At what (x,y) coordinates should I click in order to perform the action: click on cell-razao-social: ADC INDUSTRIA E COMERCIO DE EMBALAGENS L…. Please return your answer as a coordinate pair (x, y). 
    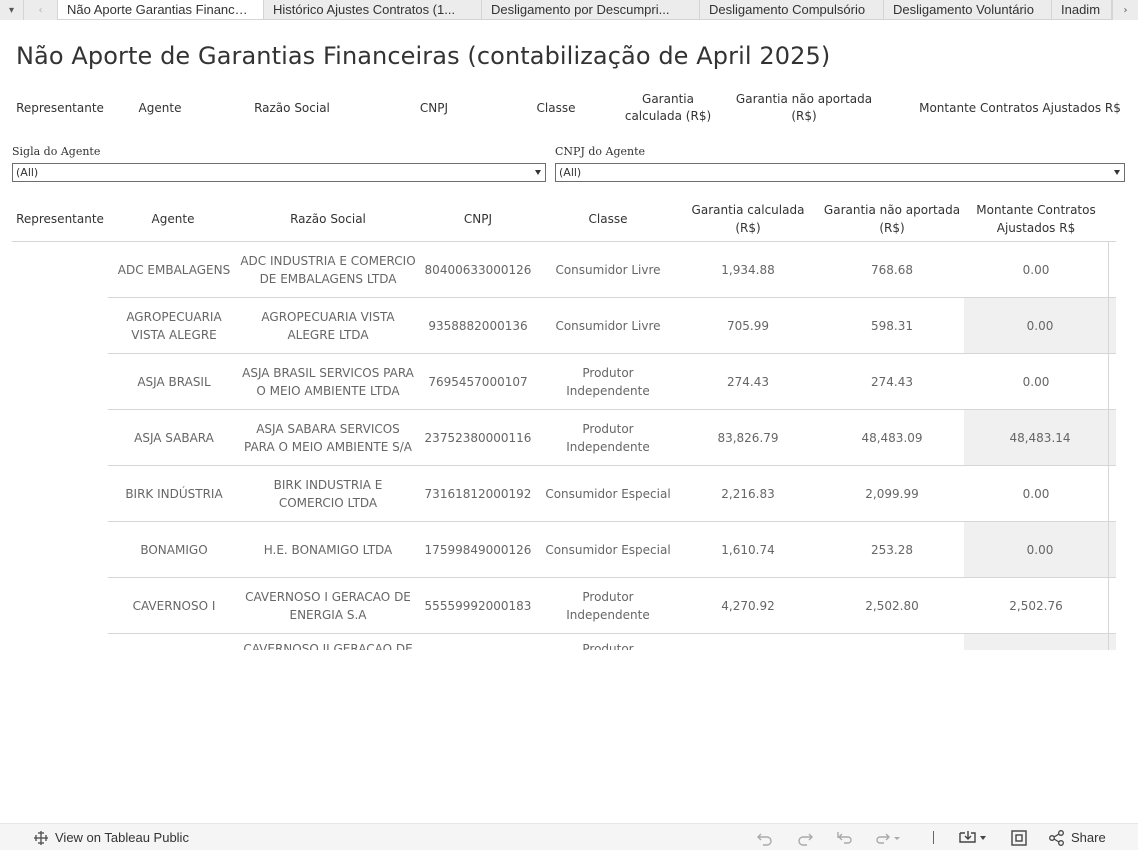
    Looking at the image, I should click on (328, 269).